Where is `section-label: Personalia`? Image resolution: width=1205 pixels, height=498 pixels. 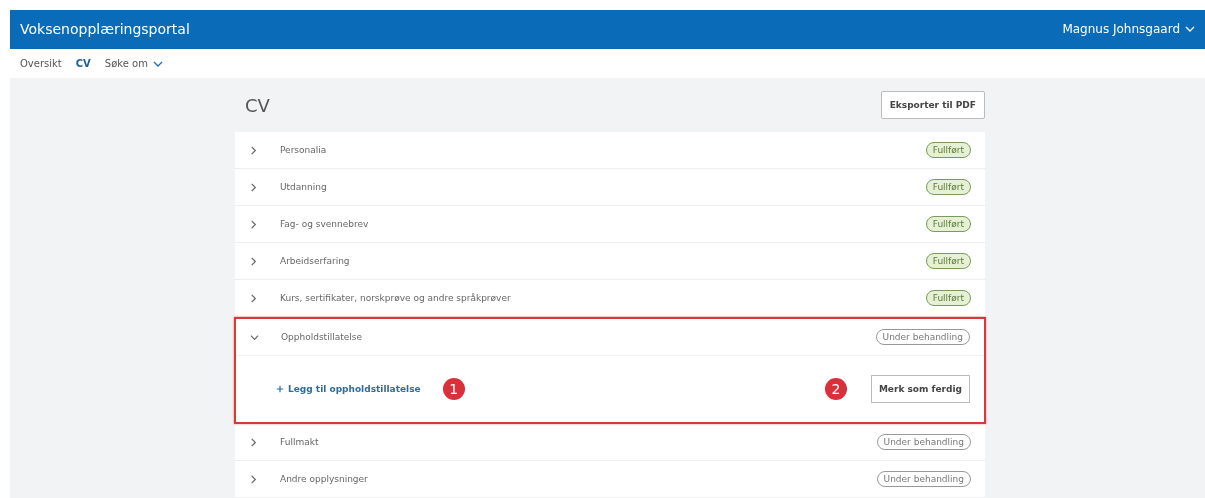 section-label: Personalia is located at coordinates (304, 150).